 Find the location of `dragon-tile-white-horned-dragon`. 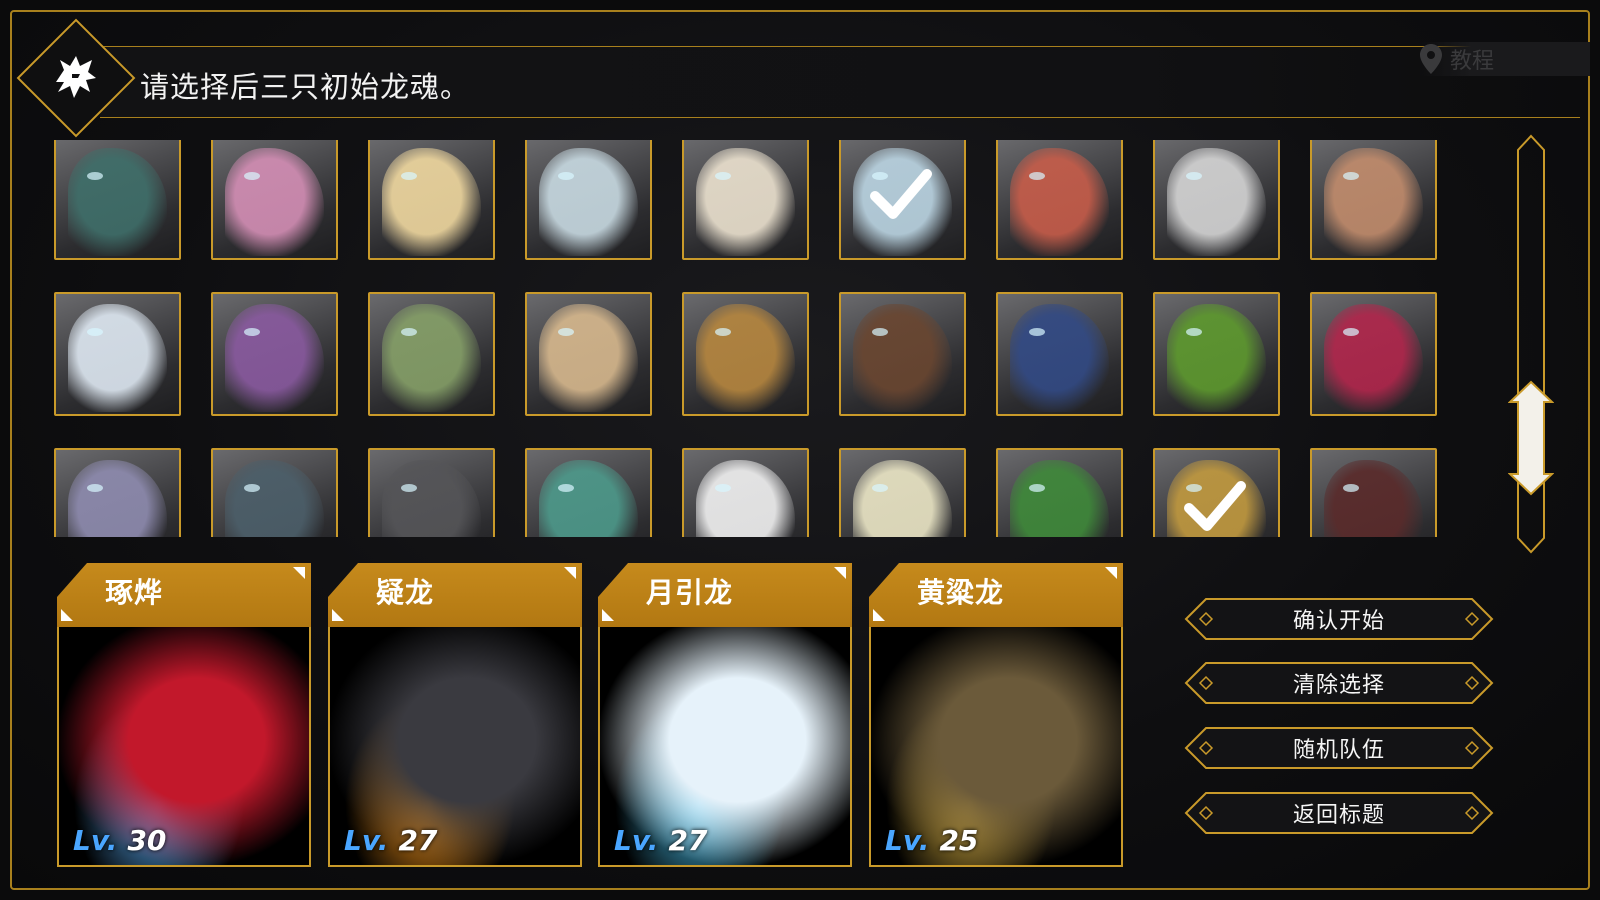

dragon-tile-white-horned-dragon is located at coordinates (745, 200).